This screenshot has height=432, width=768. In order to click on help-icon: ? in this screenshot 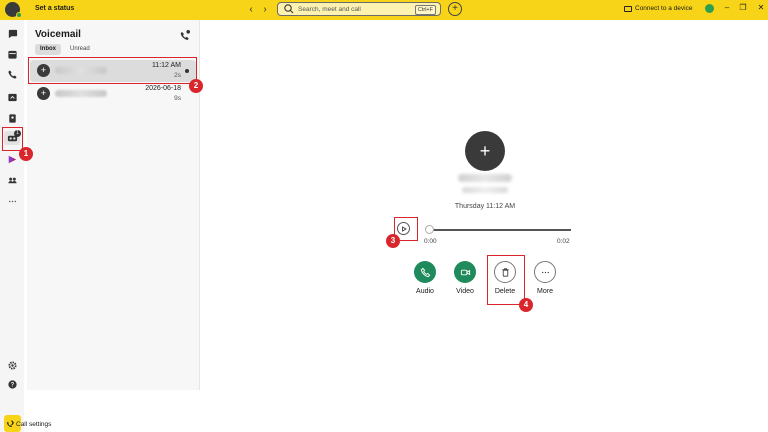, I will do `click(12, 384)`.